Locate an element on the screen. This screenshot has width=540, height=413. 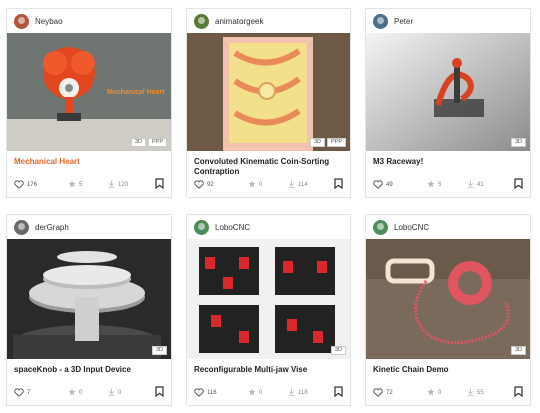
card-header: Neybao is located at coordinates (89, 21).